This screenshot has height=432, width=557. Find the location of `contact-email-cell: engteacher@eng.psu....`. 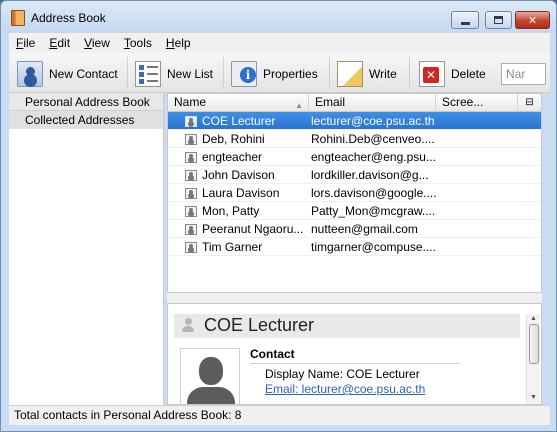

contact-email-cell: engteacher@eng.psu.... is located at coordinates (373, 157).